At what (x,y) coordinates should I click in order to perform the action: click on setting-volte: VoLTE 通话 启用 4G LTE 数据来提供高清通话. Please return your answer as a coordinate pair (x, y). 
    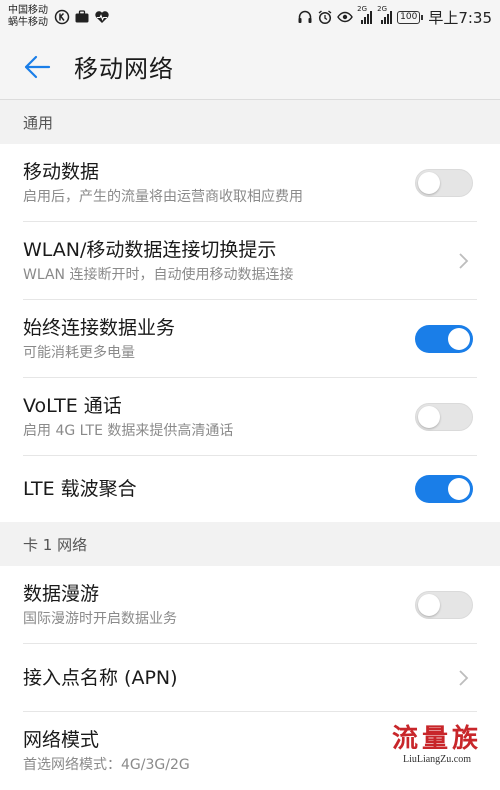
    Looking at the image, I should click on (250, 417).